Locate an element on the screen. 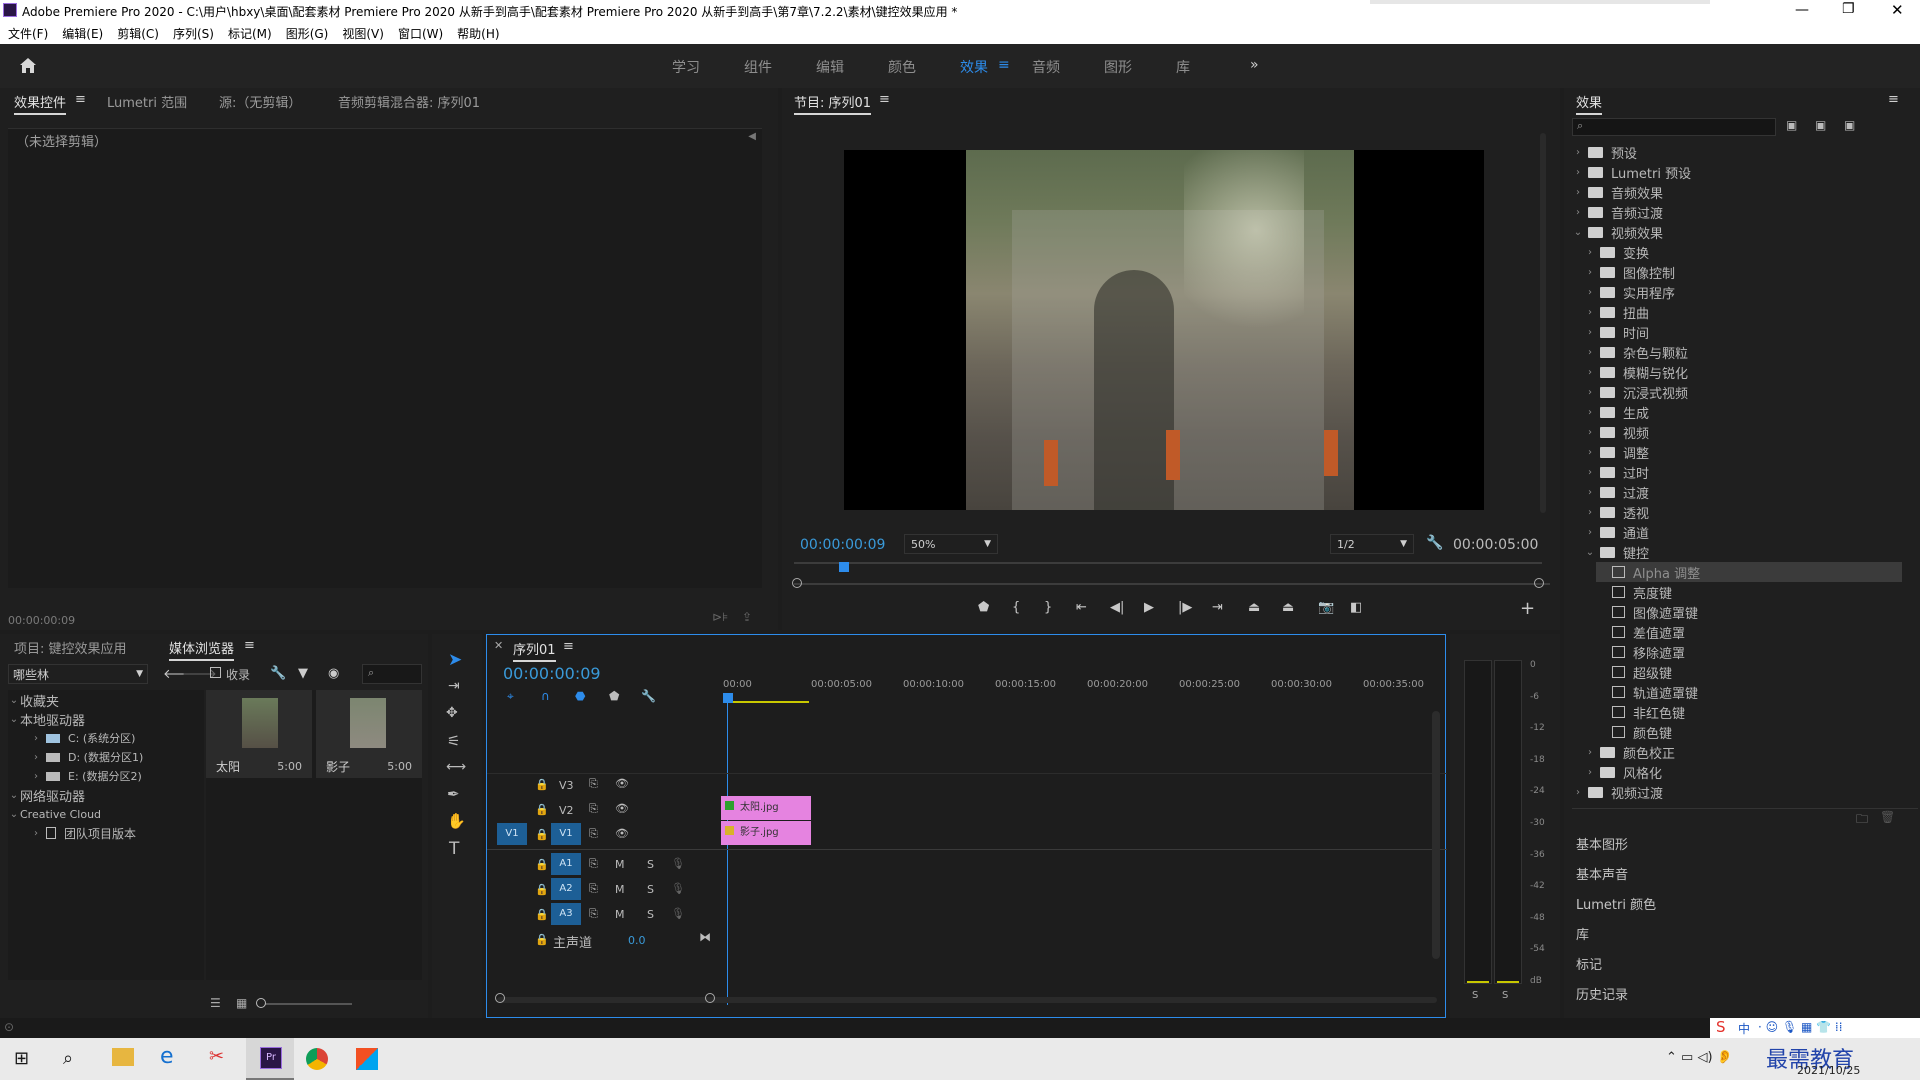 This screenshot has width=1920, height=1080. mark-in-icon: { is located at coordinates (1016, 607).